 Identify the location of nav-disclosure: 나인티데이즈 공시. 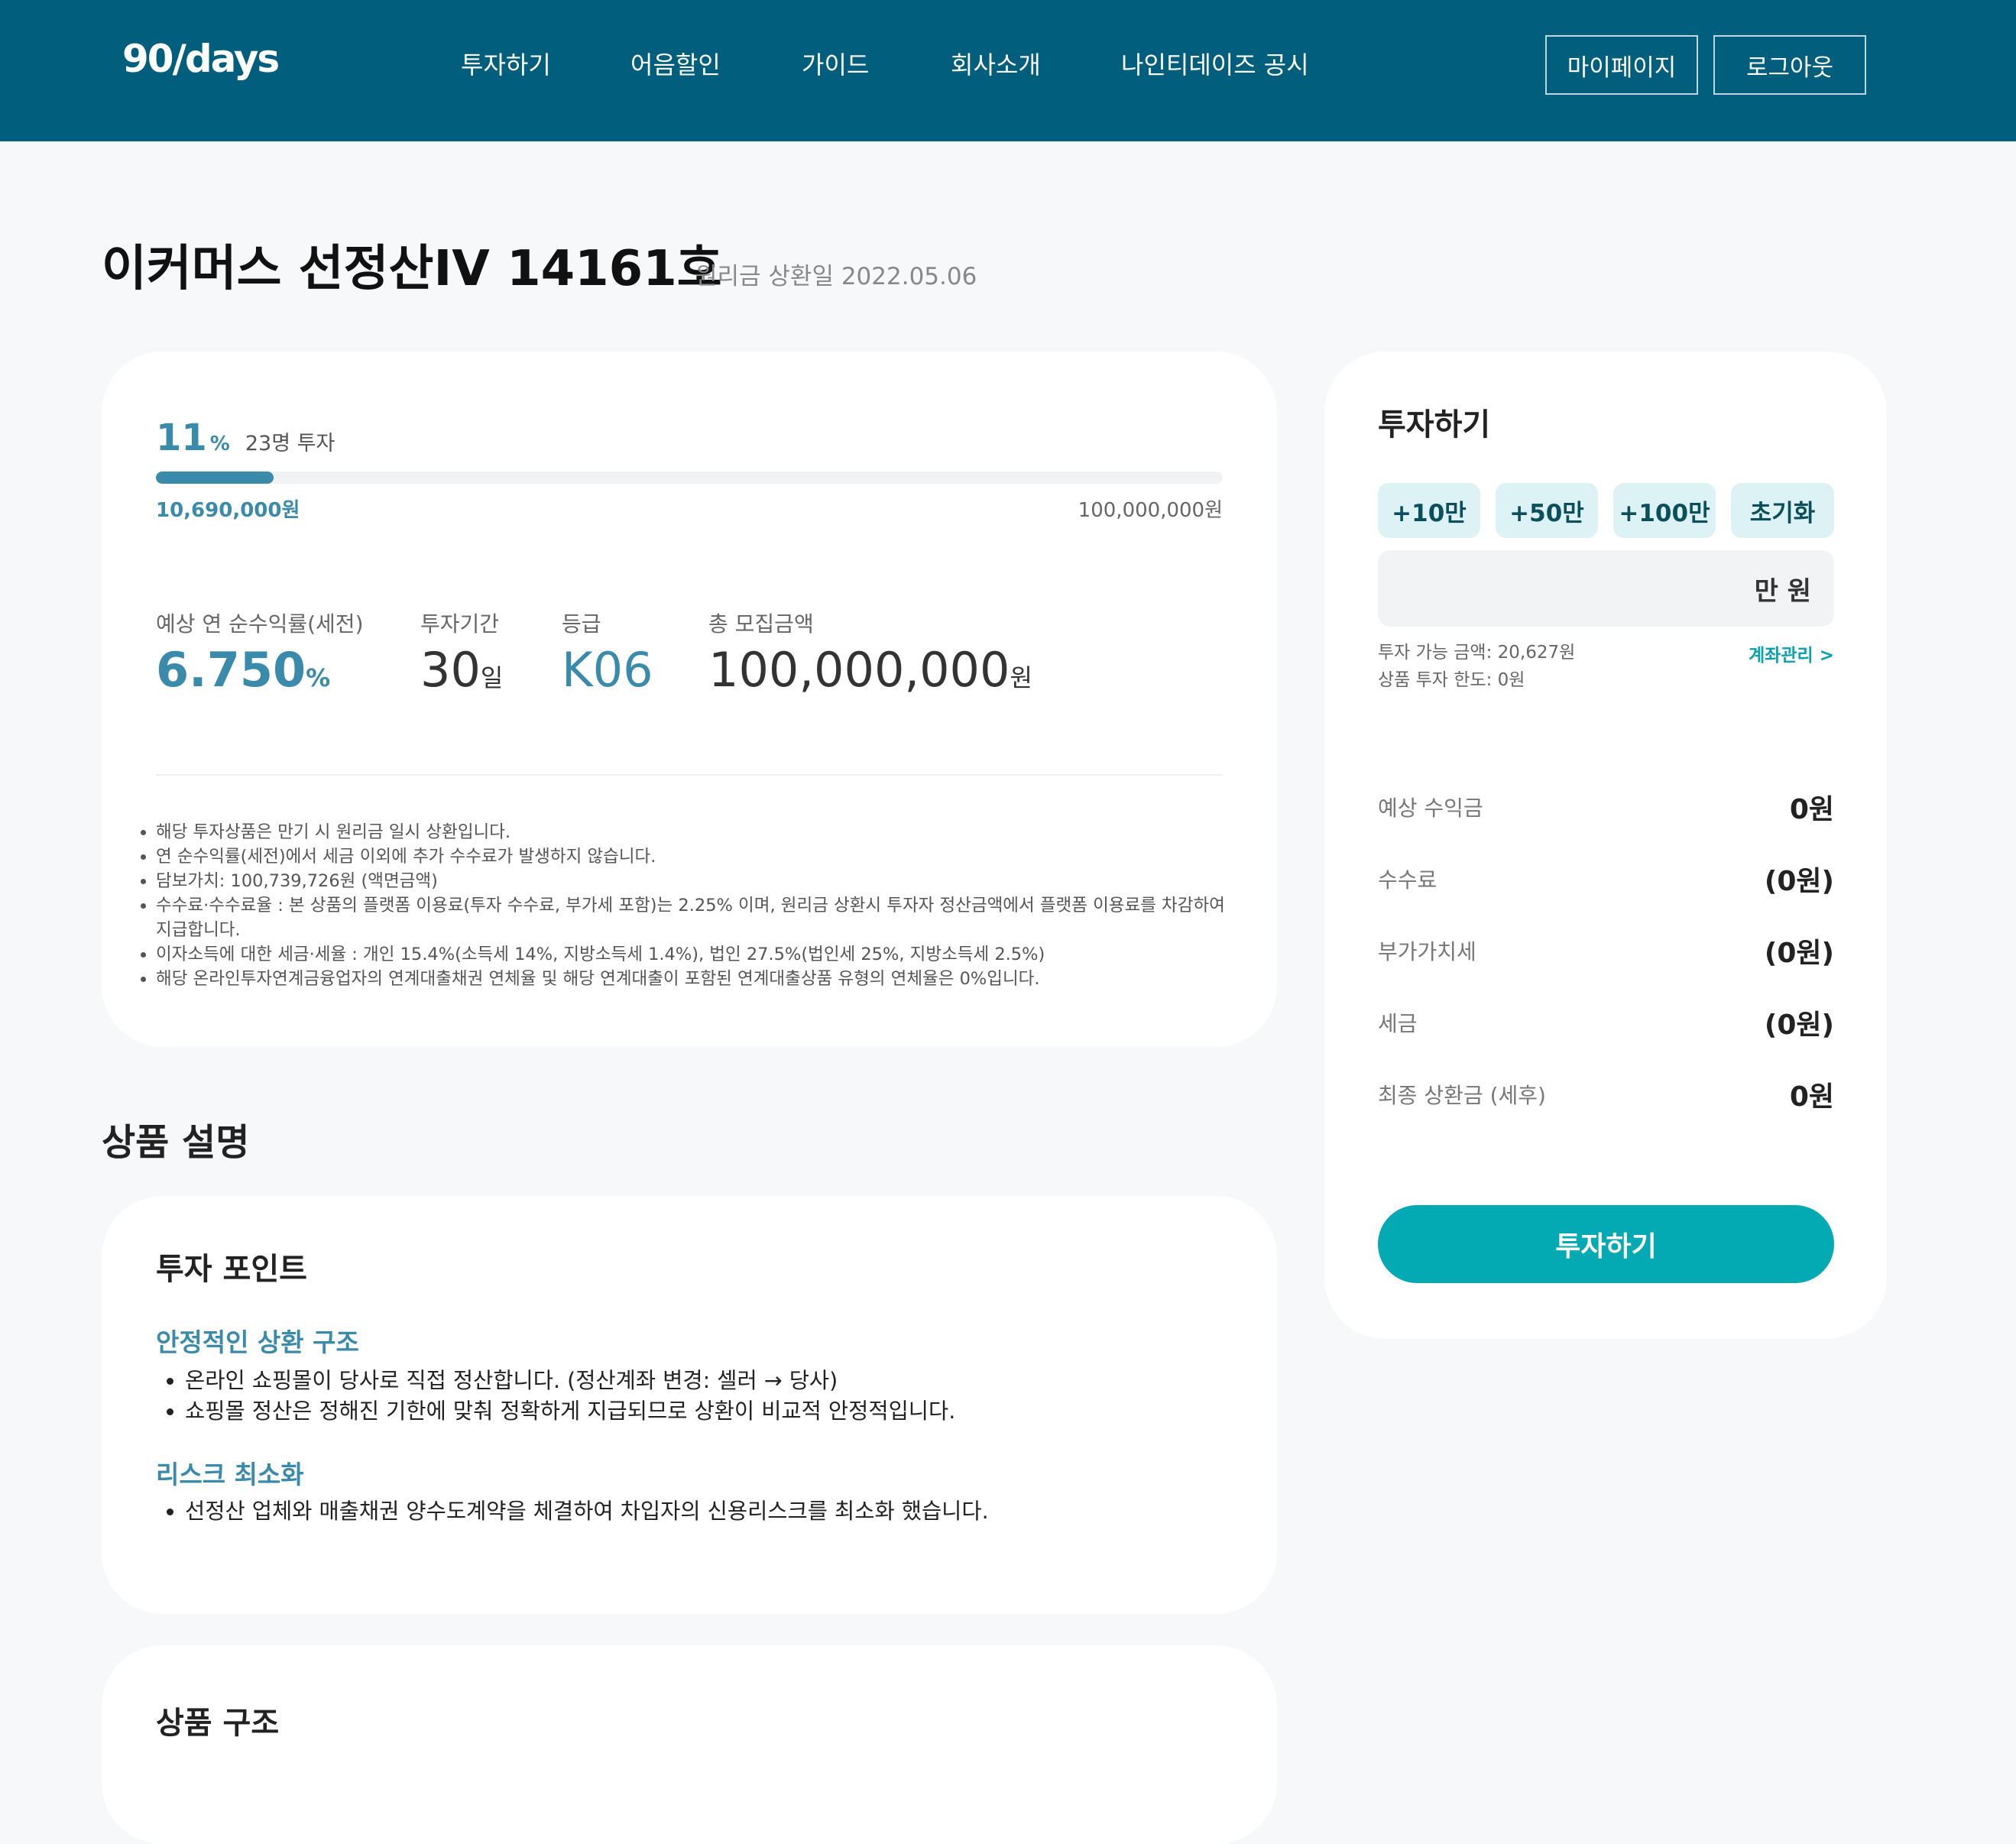
(1215, 63).